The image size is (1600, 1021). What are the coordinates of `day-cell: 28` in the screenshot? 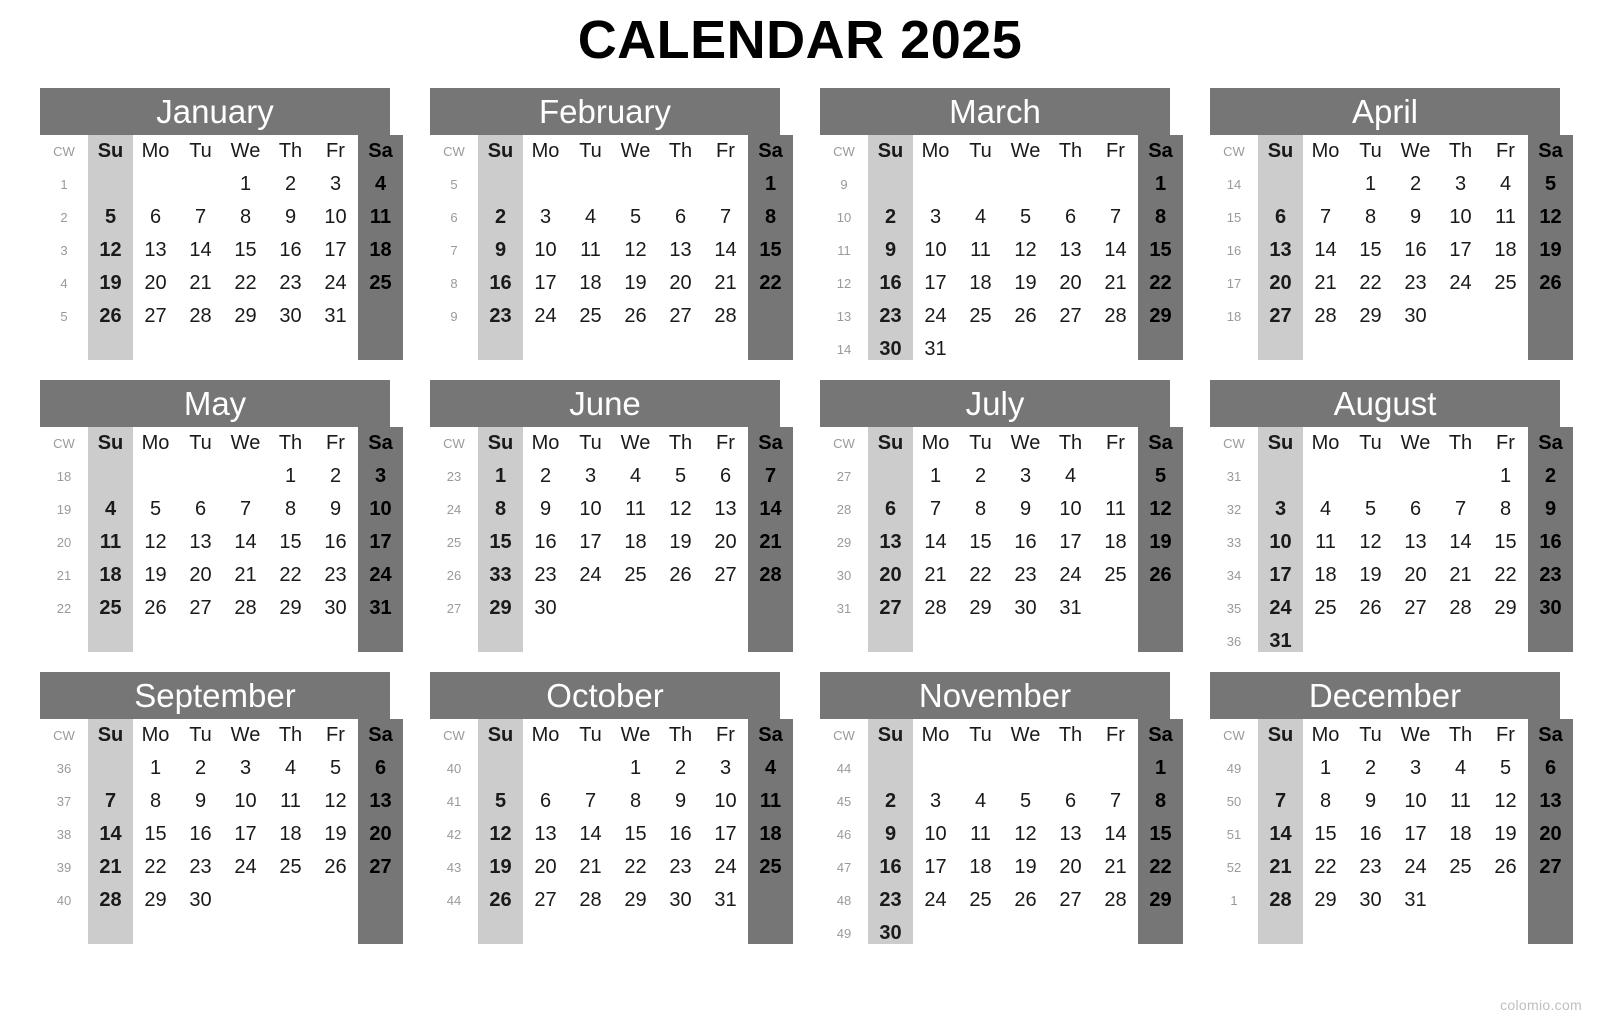 It's located at (1115, 316).